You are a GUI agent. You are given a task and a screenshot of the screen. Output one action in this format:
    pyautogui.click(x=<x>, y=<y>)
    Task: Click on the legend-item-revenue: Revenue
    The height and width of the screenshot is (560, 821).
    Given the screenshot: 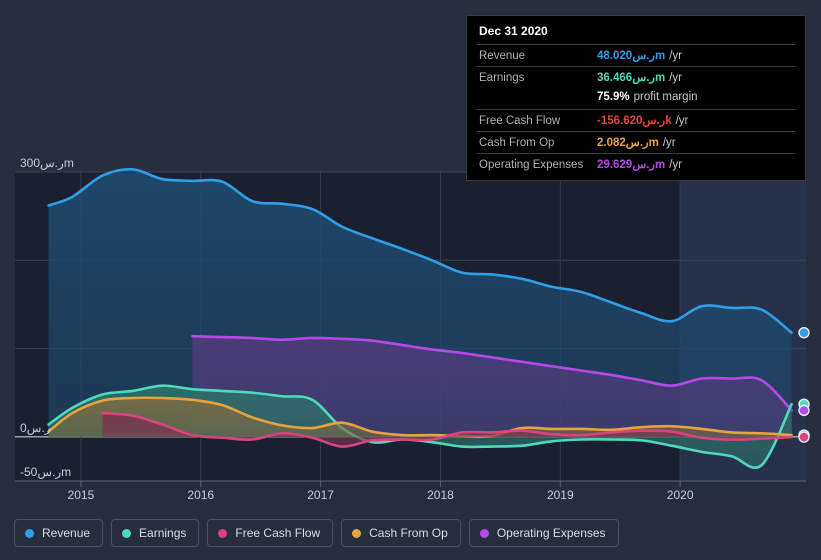 What is the action you would take?
    pyautogui.click(x=59, y=533)
    